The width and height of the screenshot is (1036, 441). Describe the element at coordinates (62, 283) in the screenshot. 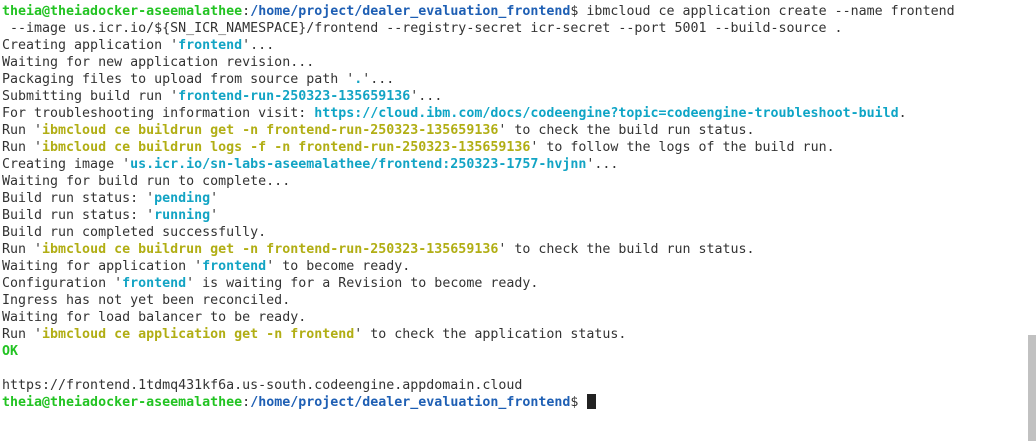

I see `output-text: Configuration '` at that location.